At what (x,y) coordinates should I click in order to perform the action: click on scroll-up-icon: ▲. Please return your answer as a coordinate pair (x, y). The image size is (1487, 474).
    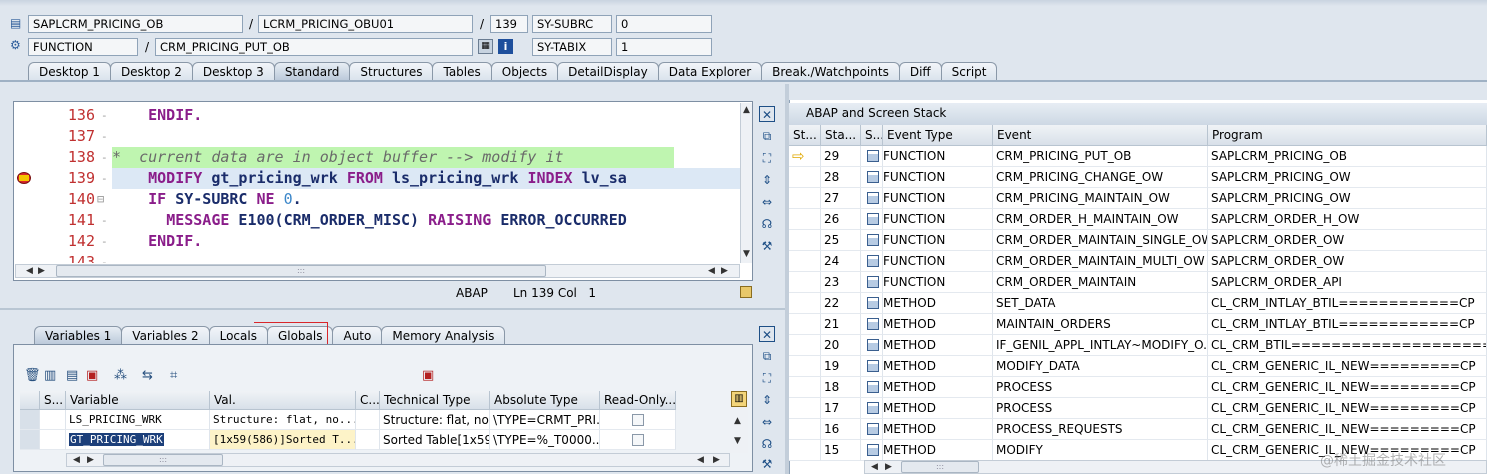
    Looking at the image, I should click on (746, 110).